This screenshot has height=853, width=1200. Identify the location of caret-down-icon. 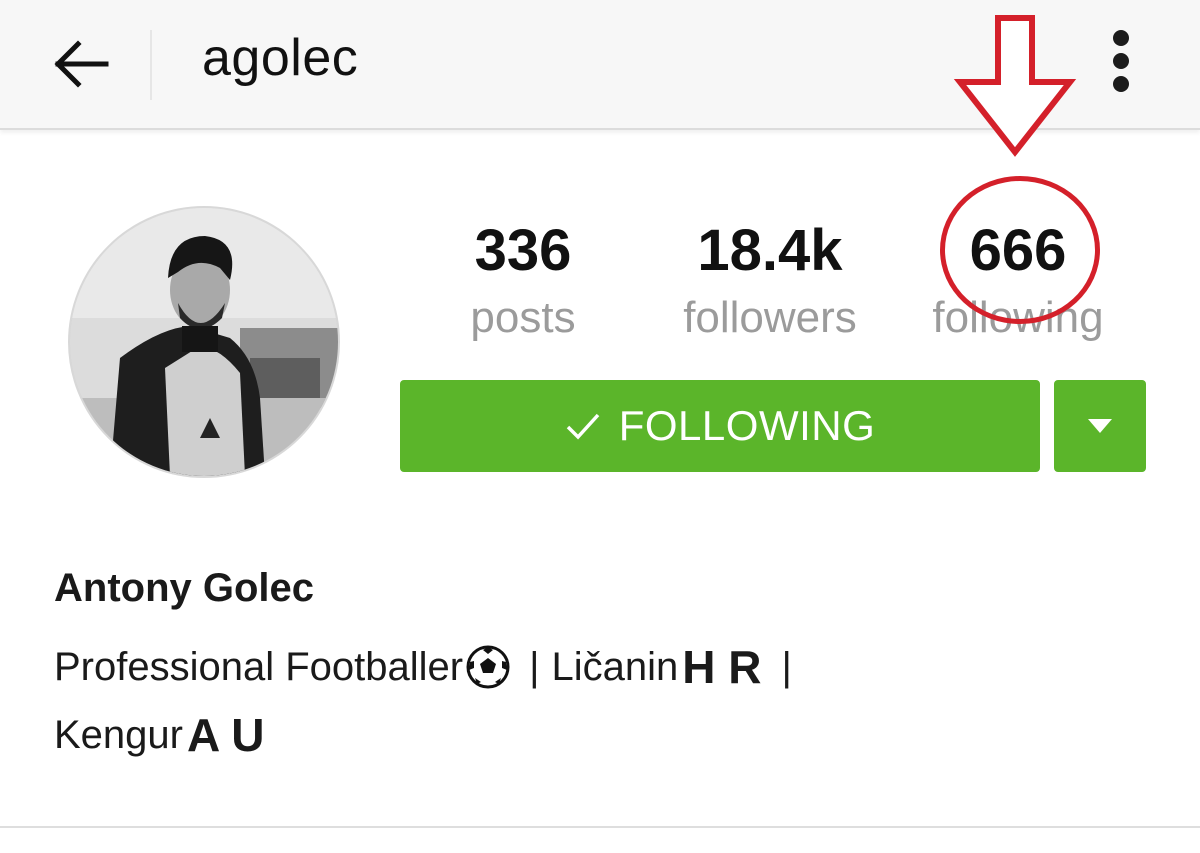
(1100, 426).